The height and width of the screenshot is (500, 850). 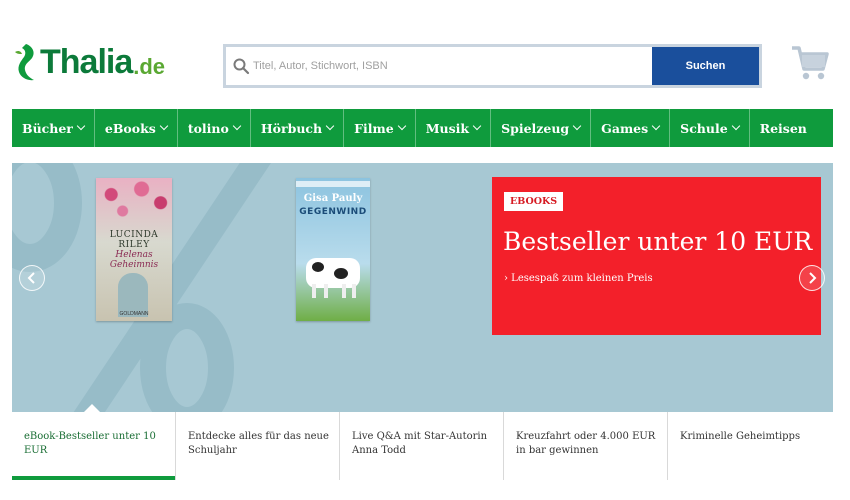 I want to click on book-cover-gegenwind: Gisa Pauly GEGENWIND, so click(x=333, y=249).